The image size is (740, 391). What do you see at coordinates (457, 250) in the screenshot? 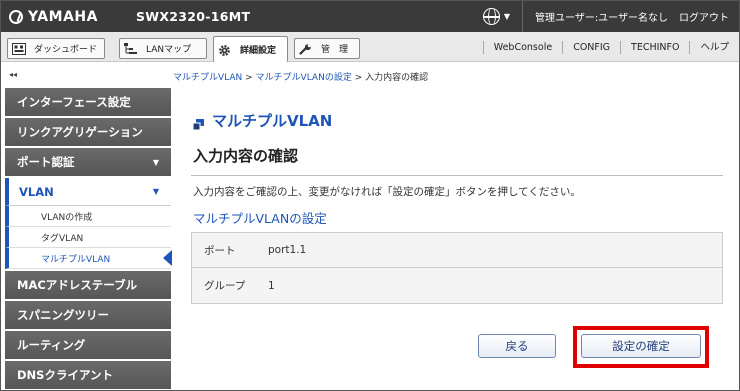
I see `table-row: ポート port1.1` at bounding box center [457, 250].